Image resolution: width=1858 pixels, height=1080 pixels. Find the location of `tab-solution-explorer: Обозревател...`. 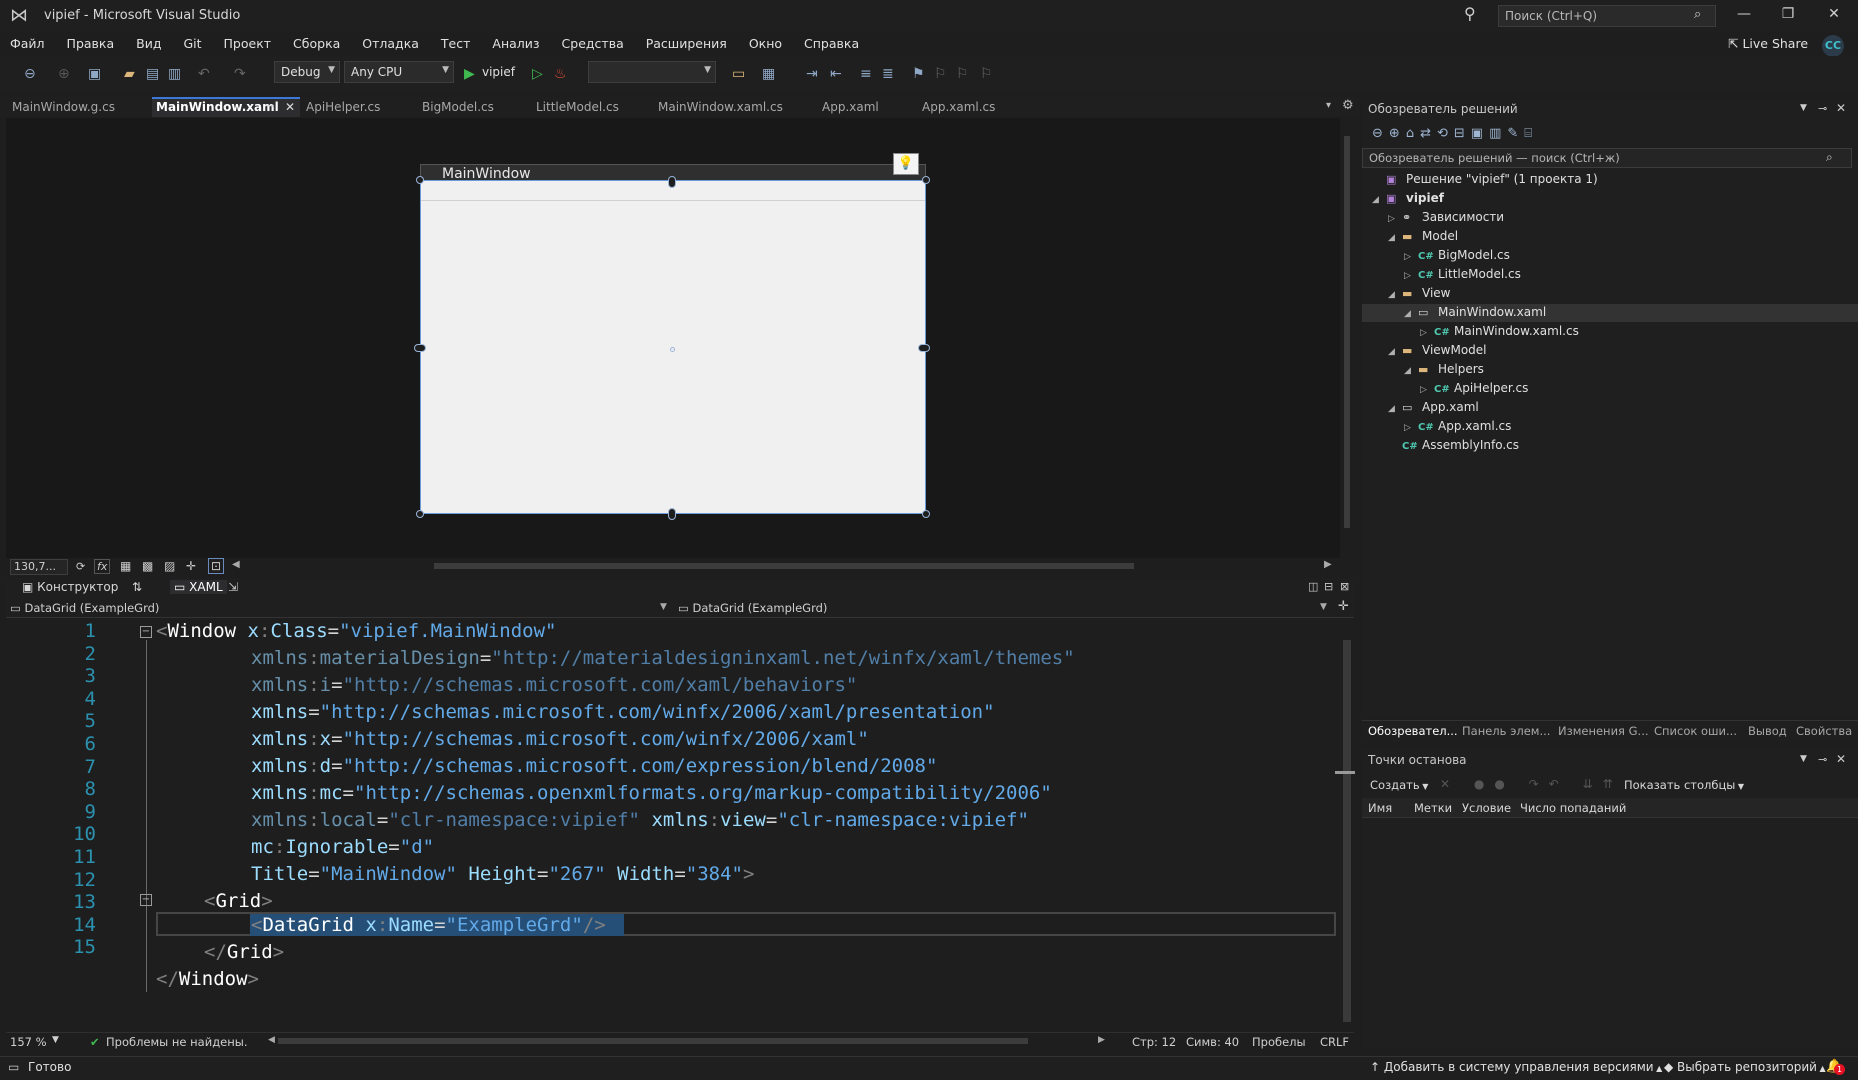

tab-solution-explorer: Обозревател... is located at coordinates (1413, 731).